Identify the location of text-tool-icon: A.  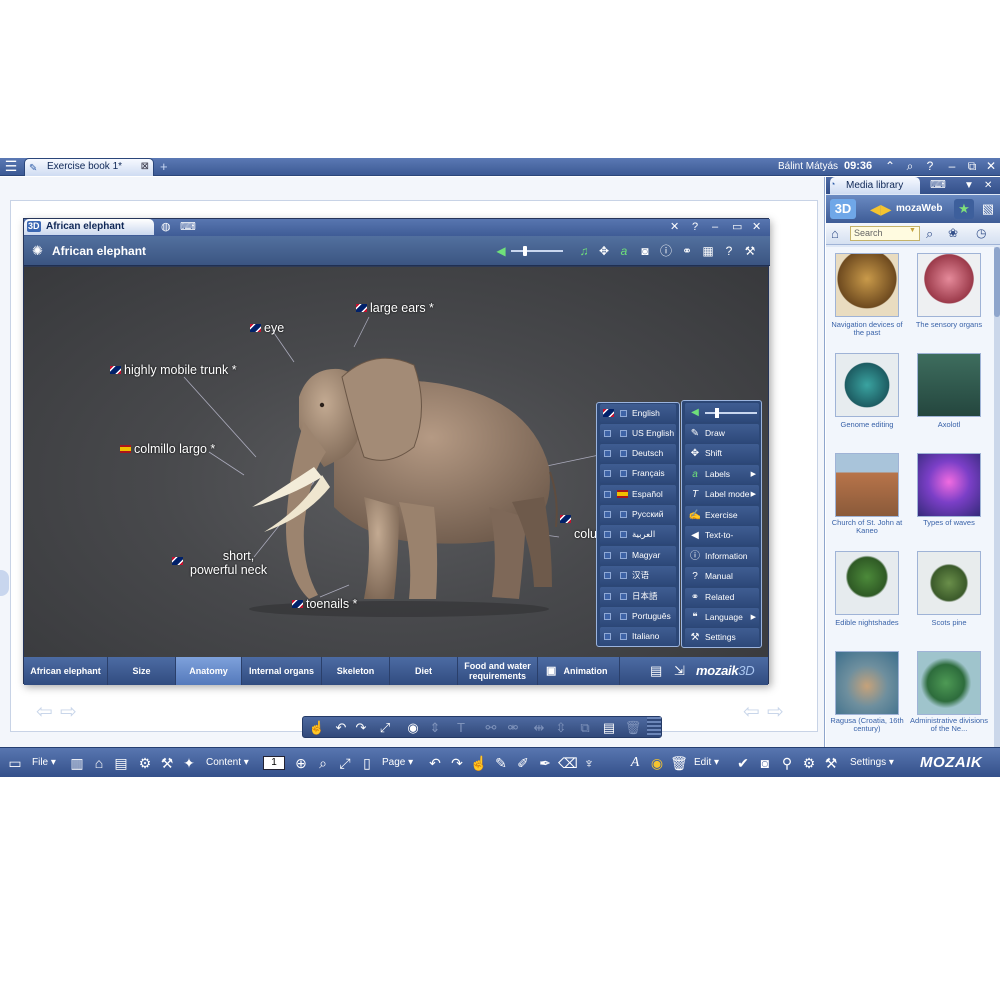
(635, 763).